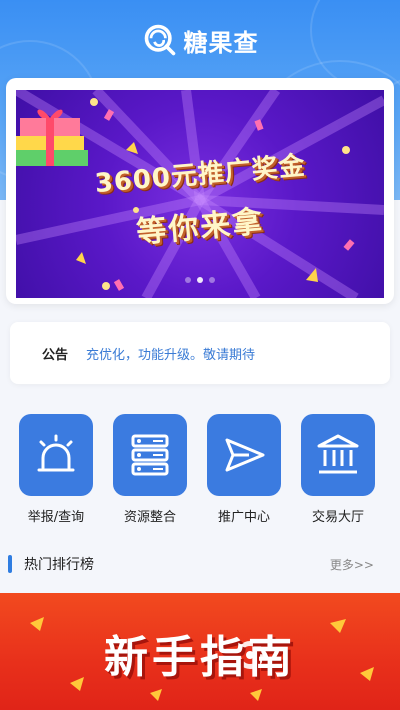  What do you see at coordinates (56, 517) in the screenshot?
I see `feature-label: 举报/查询` at bounding box center [56, 517].